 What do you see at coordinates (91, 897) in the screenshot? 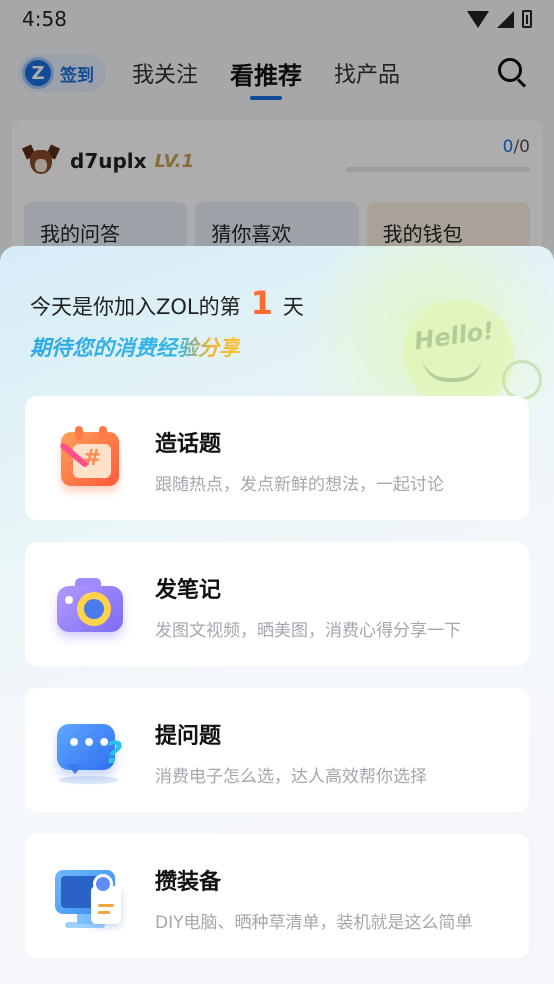
I see `monitor-gear-icon` at bounding box center [91, 897].